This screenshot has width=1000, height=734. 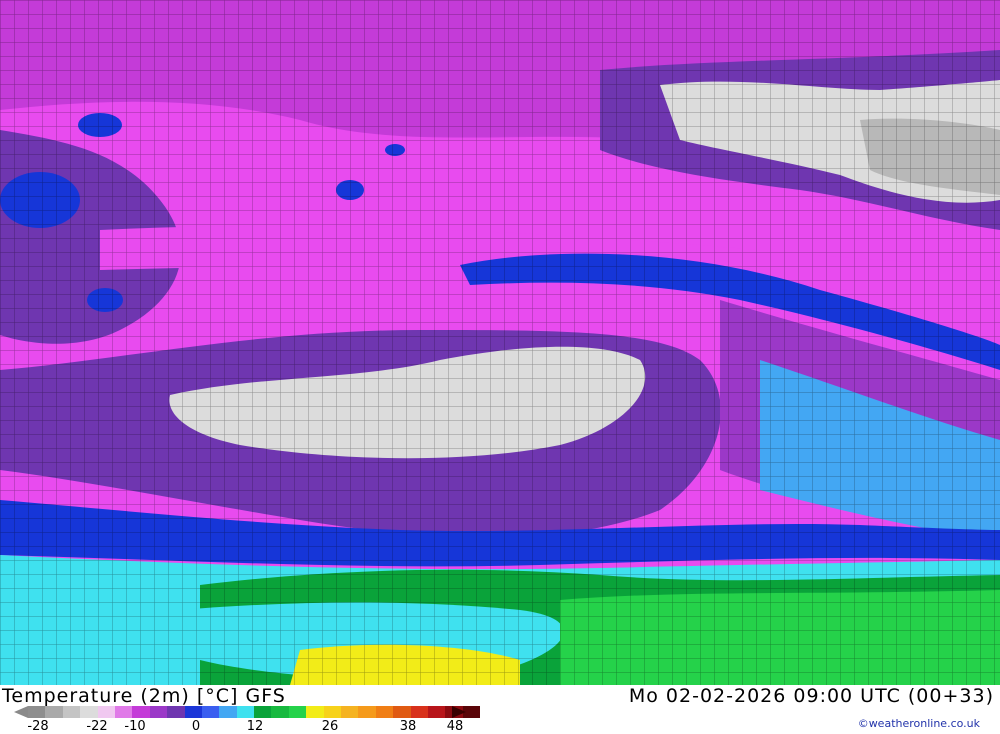 I want to click on scale-tick-label: -28, so click(x=38, y=726).